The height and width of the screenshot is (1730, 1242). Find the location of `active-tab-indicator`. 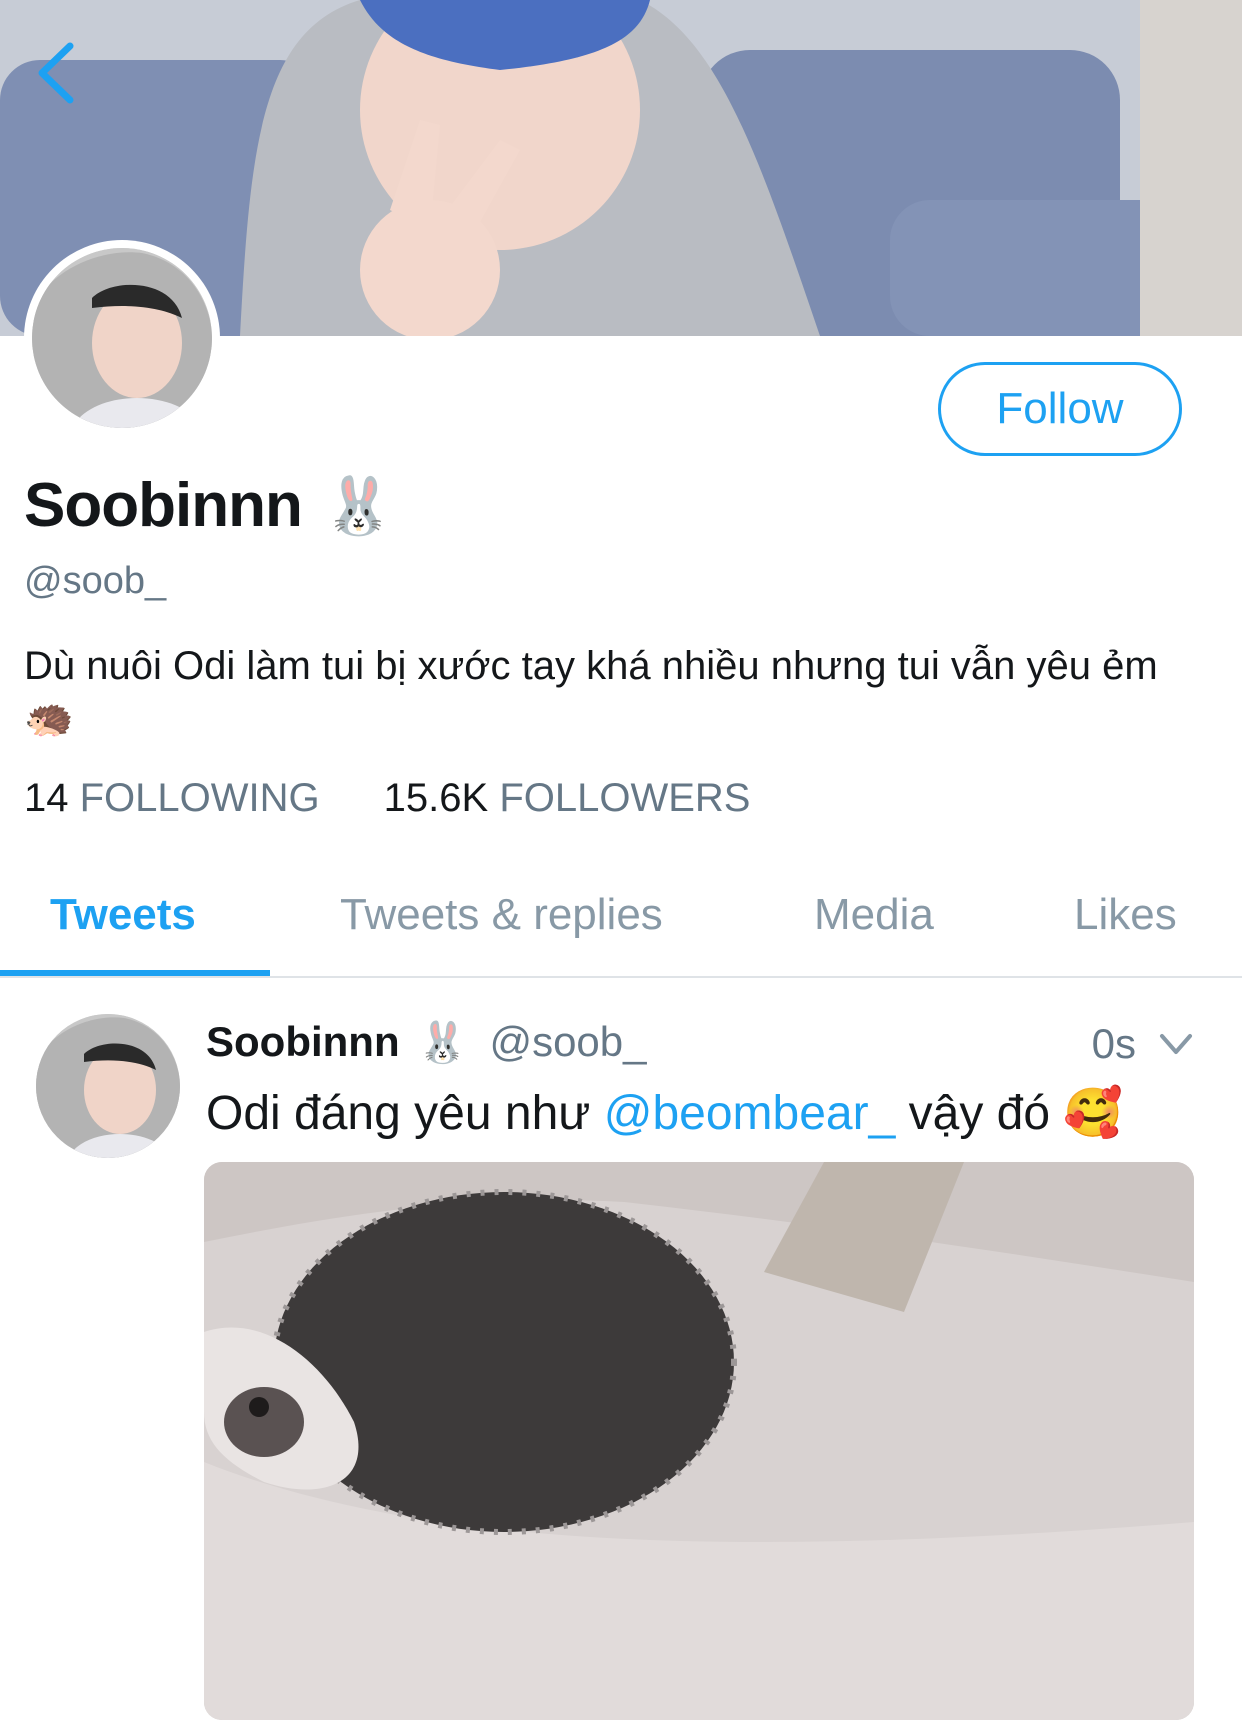

active-tab-indicator is located at coordinates (135, 973).